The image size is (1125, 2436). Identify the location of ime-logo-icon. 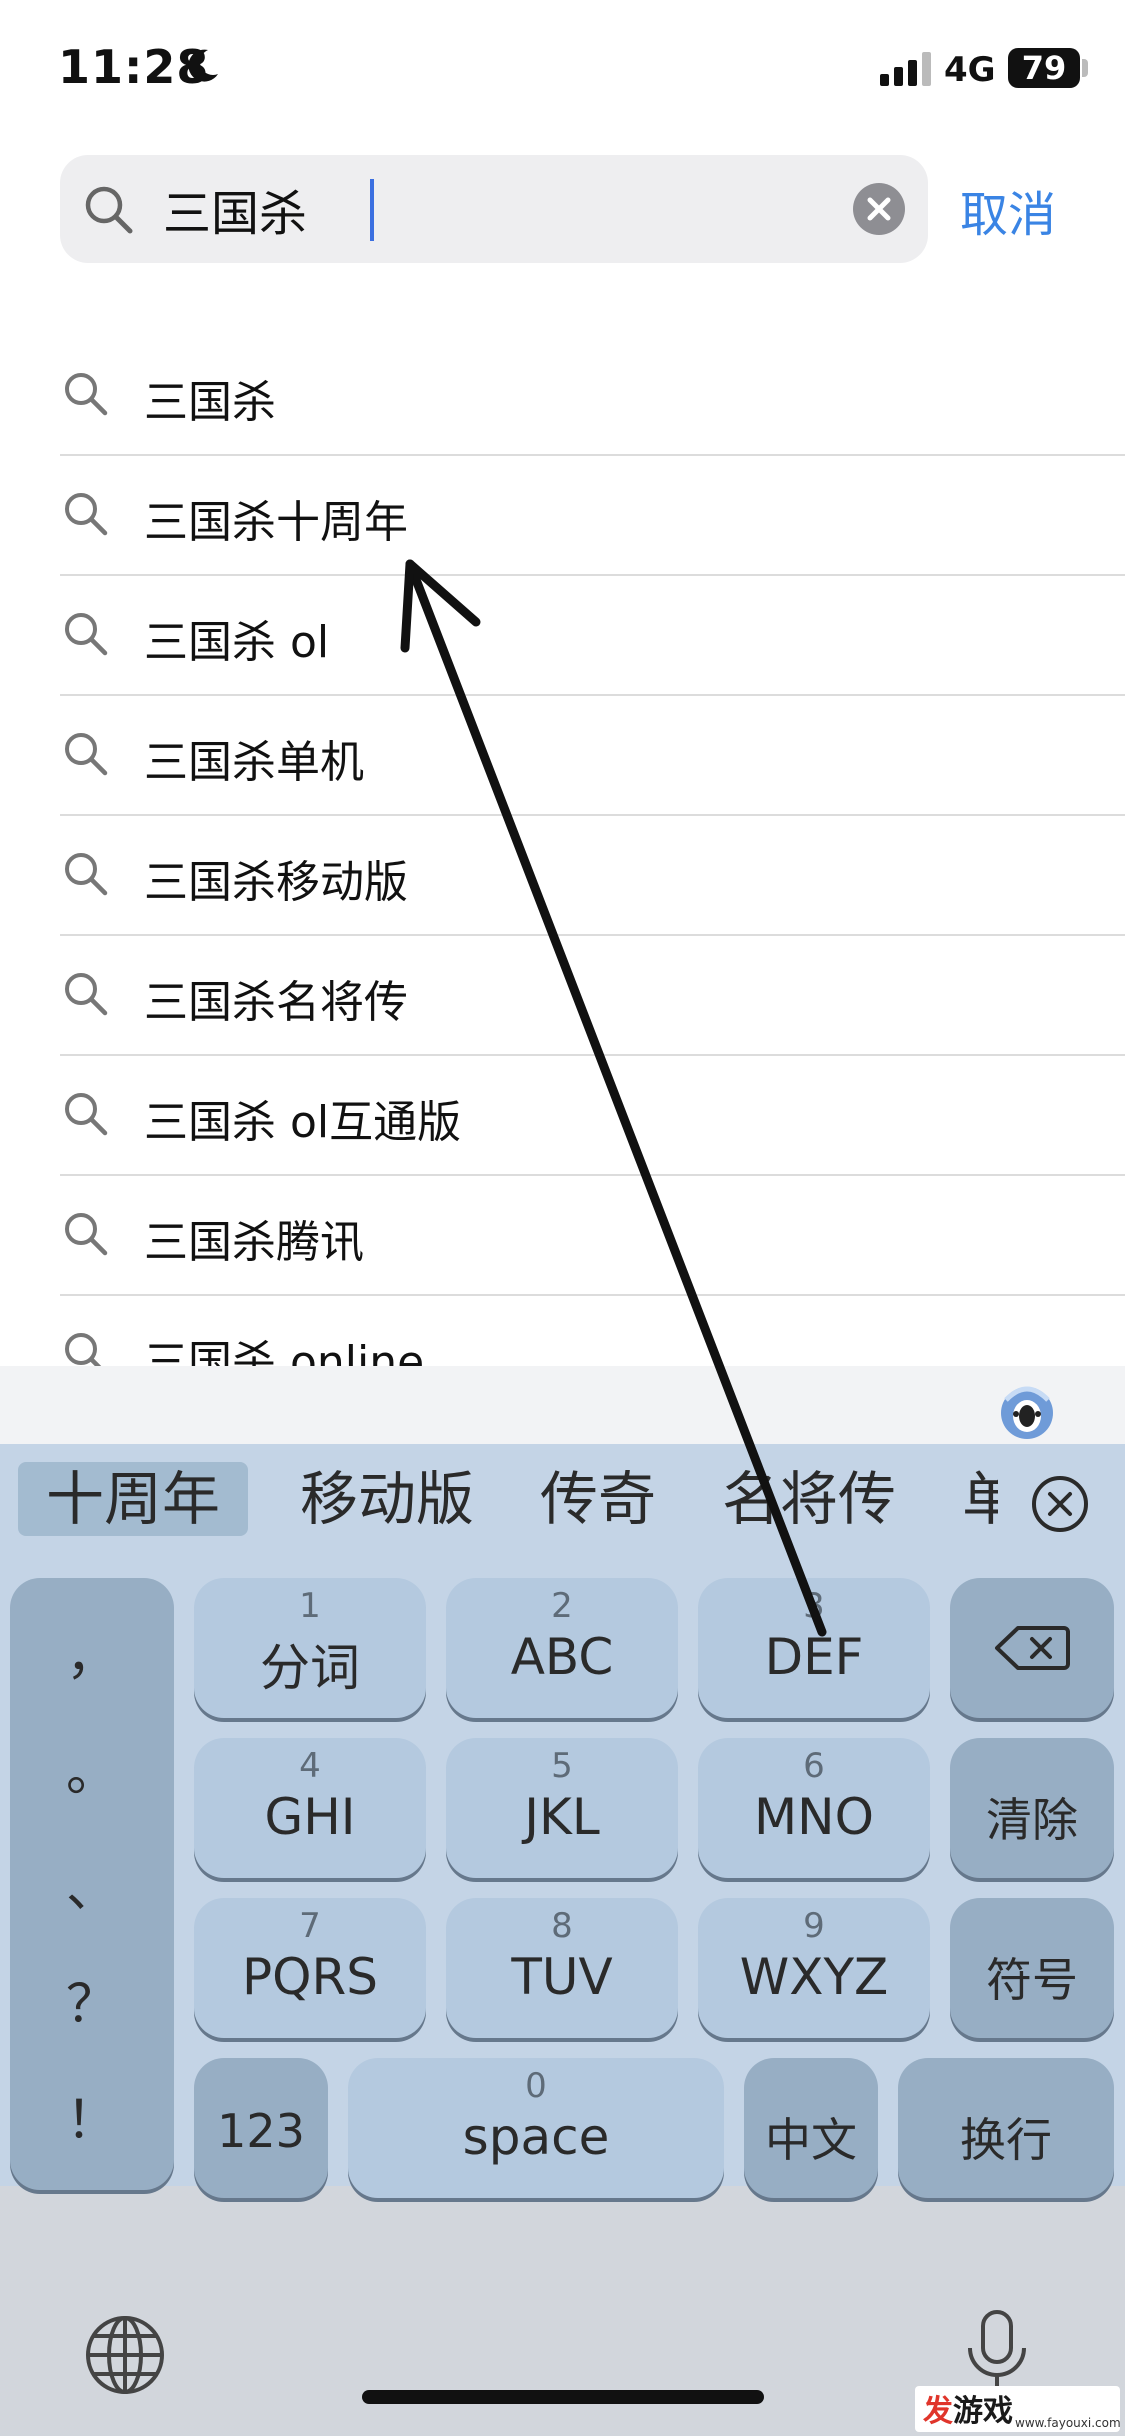
(1027, 1411).